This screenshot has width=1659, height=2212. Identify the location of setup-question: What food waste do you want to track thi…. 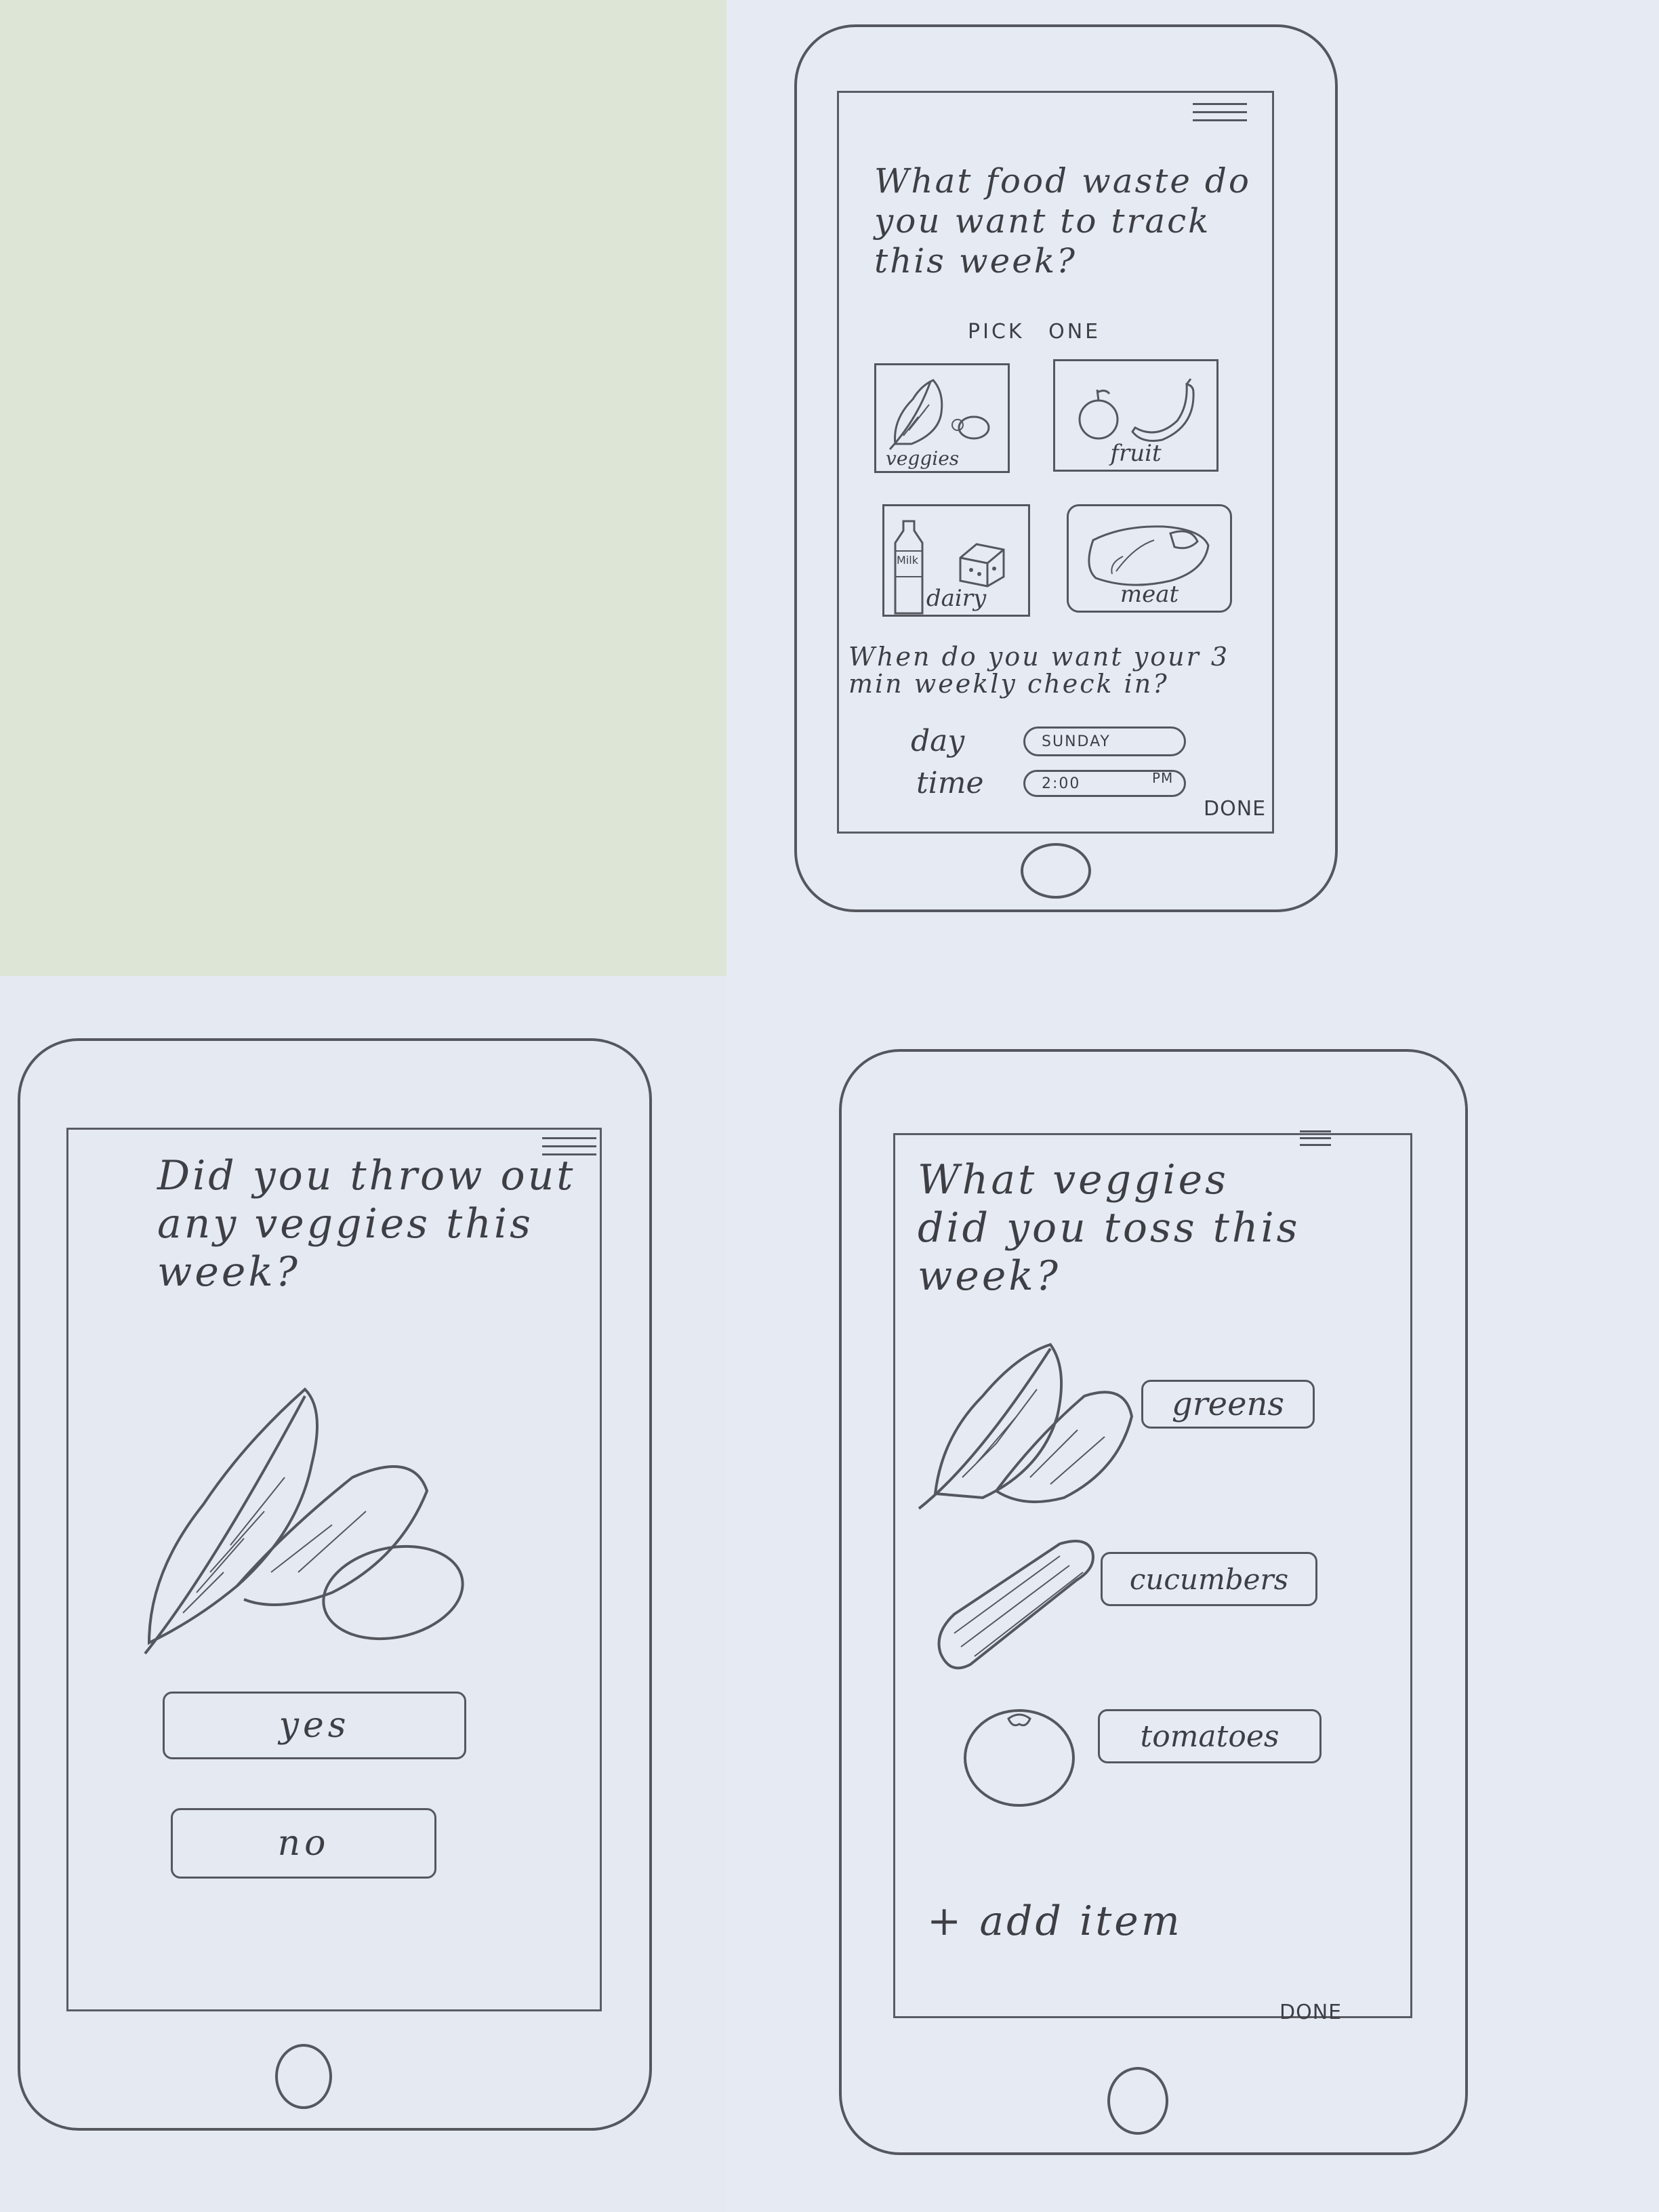
(1062, 221).